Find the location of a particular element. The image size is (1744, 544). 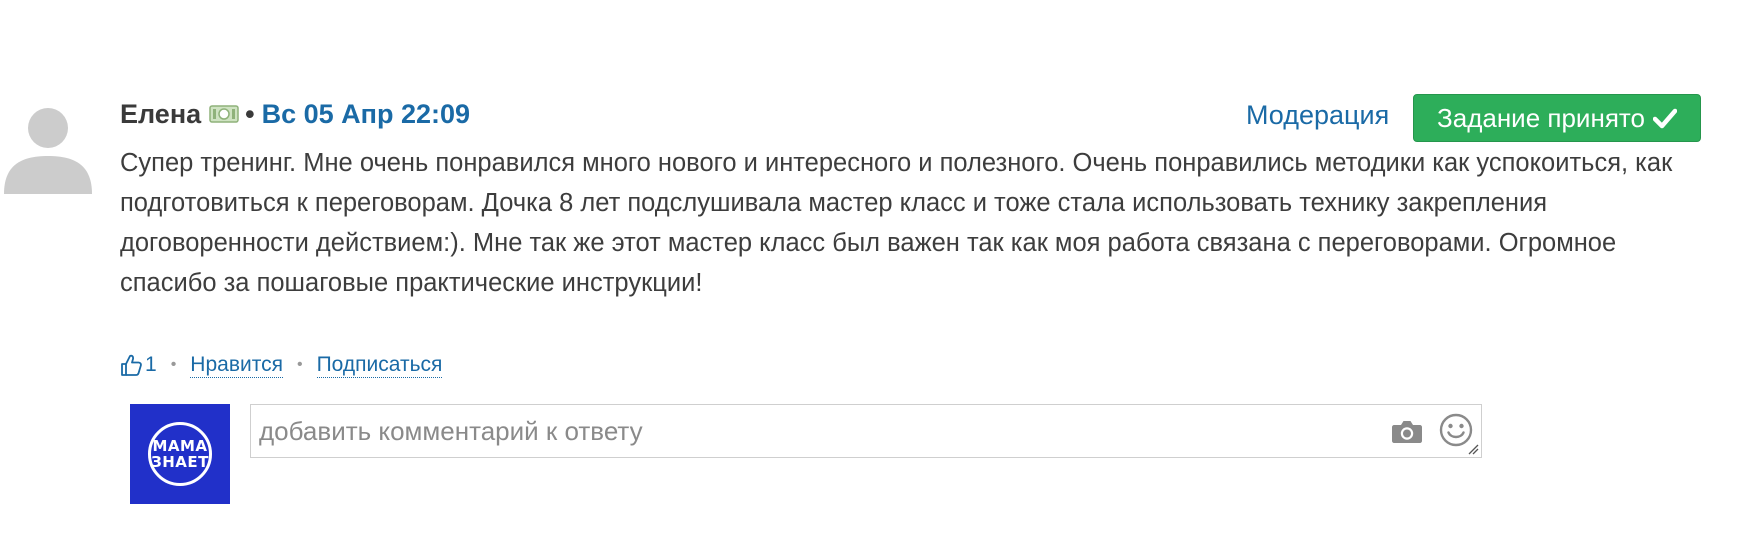

like-link: Нравится is located at coordinates (236, 365).